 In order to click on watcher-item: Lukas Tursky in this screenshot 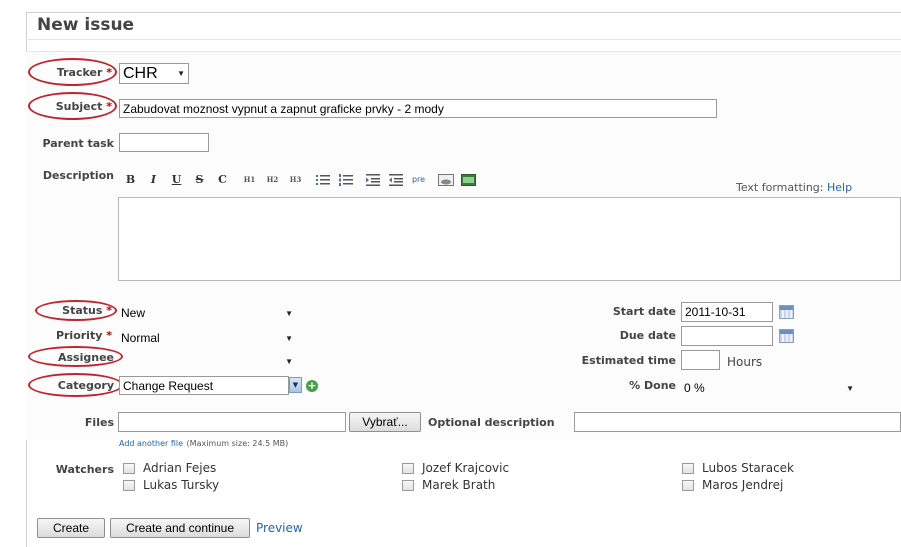, I will do `click(171, 485)`.